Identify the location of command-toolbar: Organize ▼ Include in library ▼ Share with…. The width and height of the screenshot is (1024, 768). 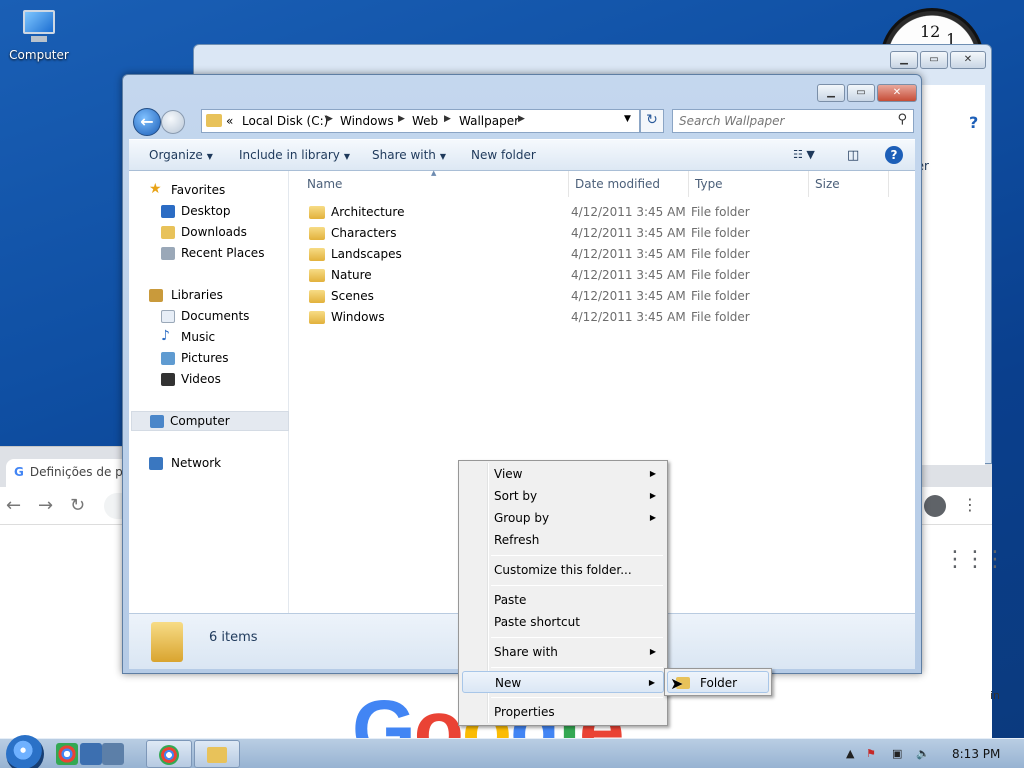
(522, 155).